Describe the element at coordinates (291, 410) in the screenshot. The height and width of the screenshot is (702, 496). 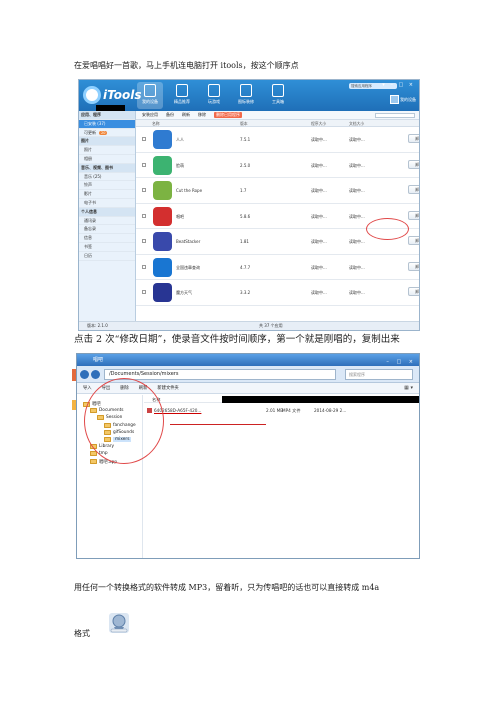
I see `file-type: MP4 文件` at that location.